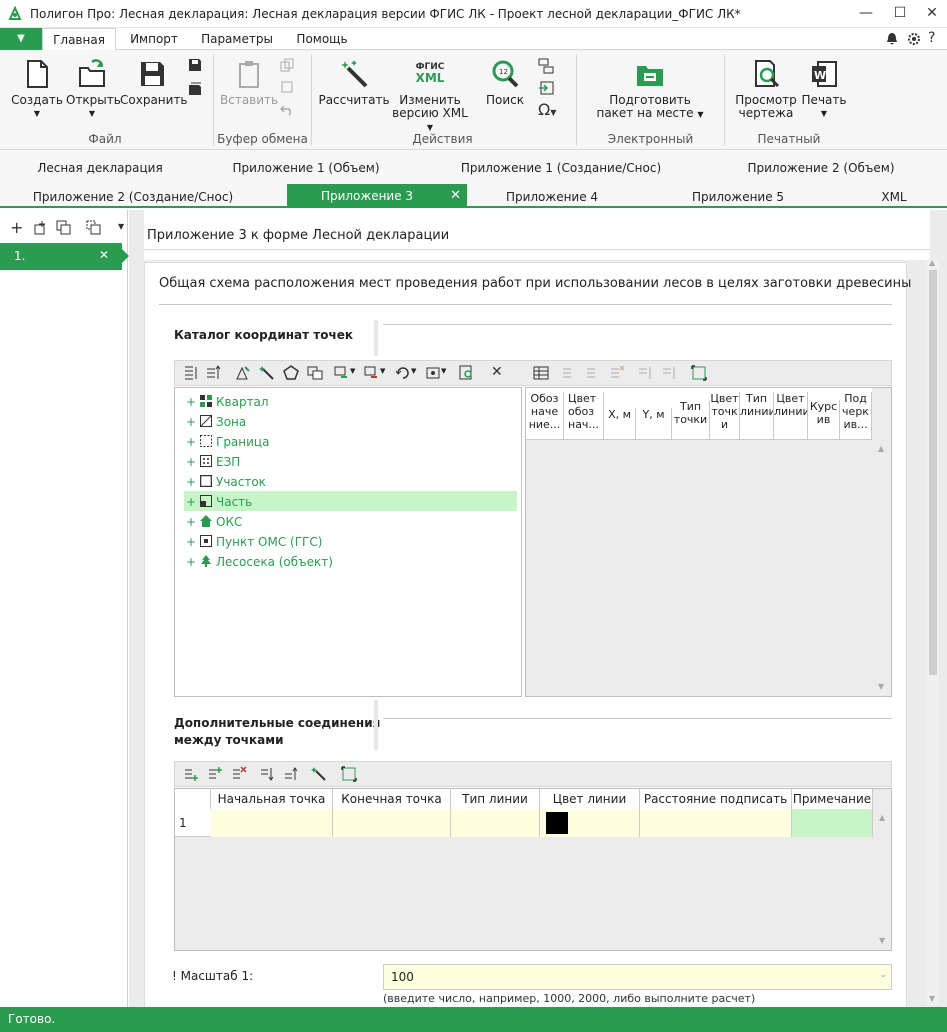  What do you see at coordinates (547, 109) in the screenshot?
I see `omega-symbol-icon: Ω▼` at bounding box center [547, 109].